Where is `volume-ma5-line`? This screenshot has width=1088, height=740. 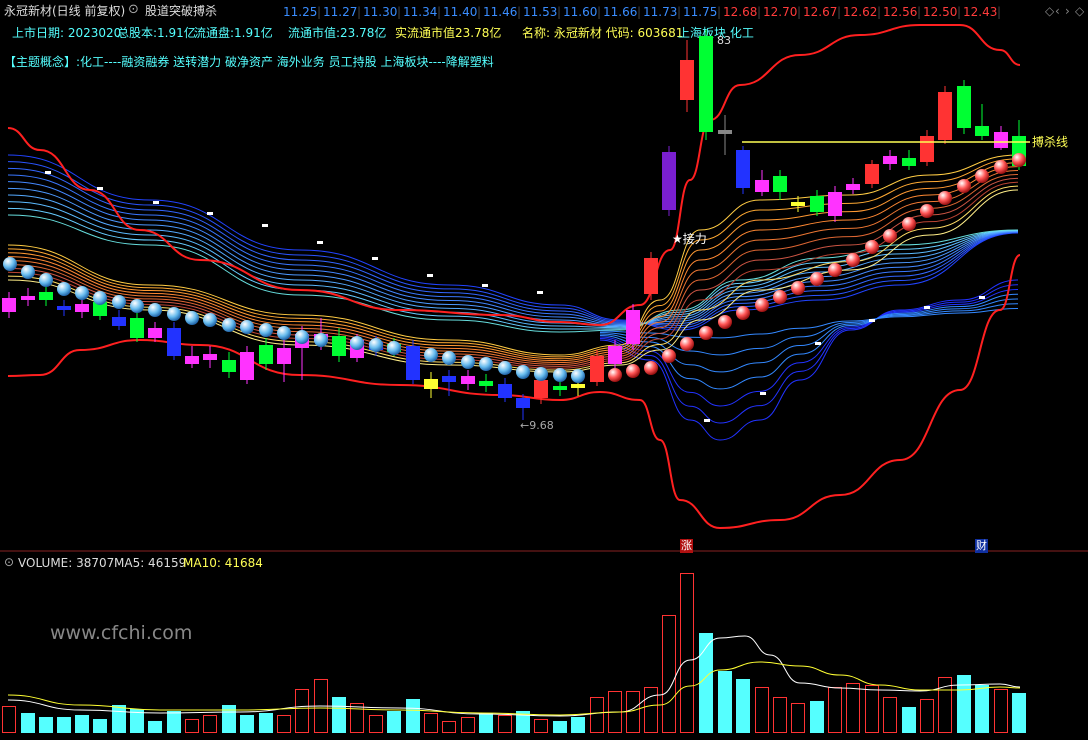 volume-ma5-line is located at coordinates (514, 676).